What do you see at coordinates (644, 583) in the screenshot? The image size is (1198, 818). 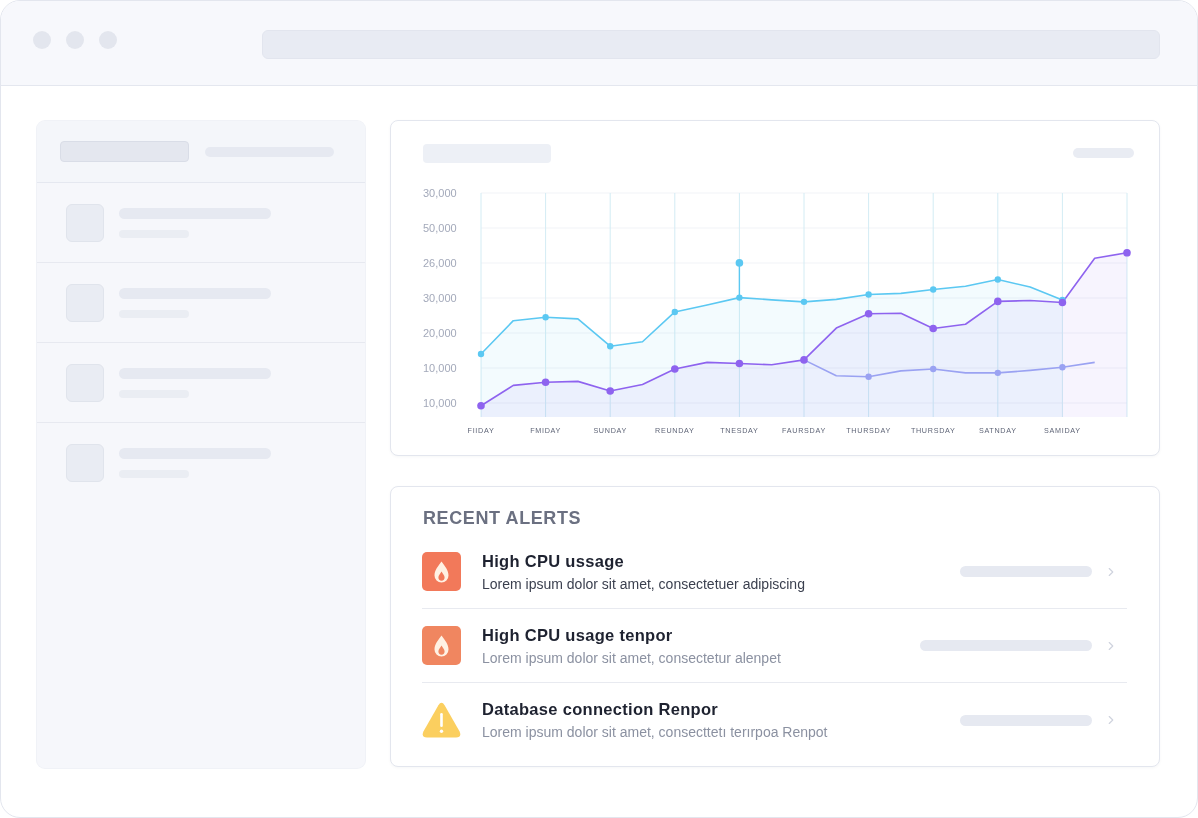 I see `alert-description: Lorem ipsum dolor sit amet, consectetuer adipiscing` at bounding box center [644, 583].